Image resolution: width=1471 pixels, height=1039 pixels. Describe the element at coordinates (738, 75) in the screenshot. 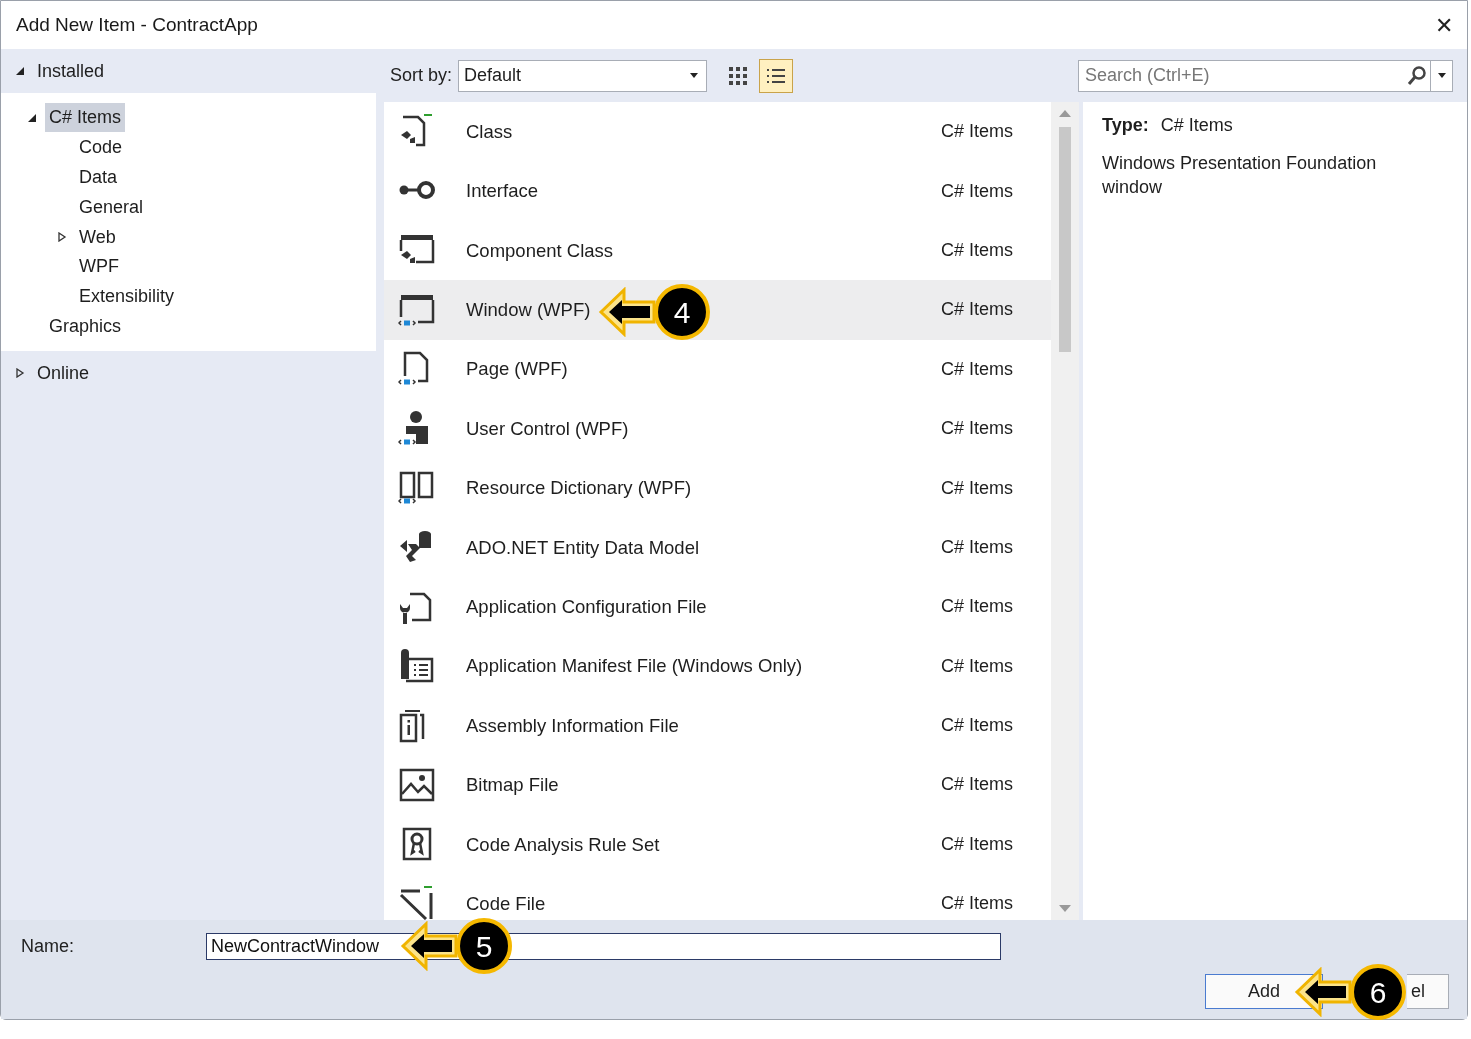

I see `grid-icon` at that location.